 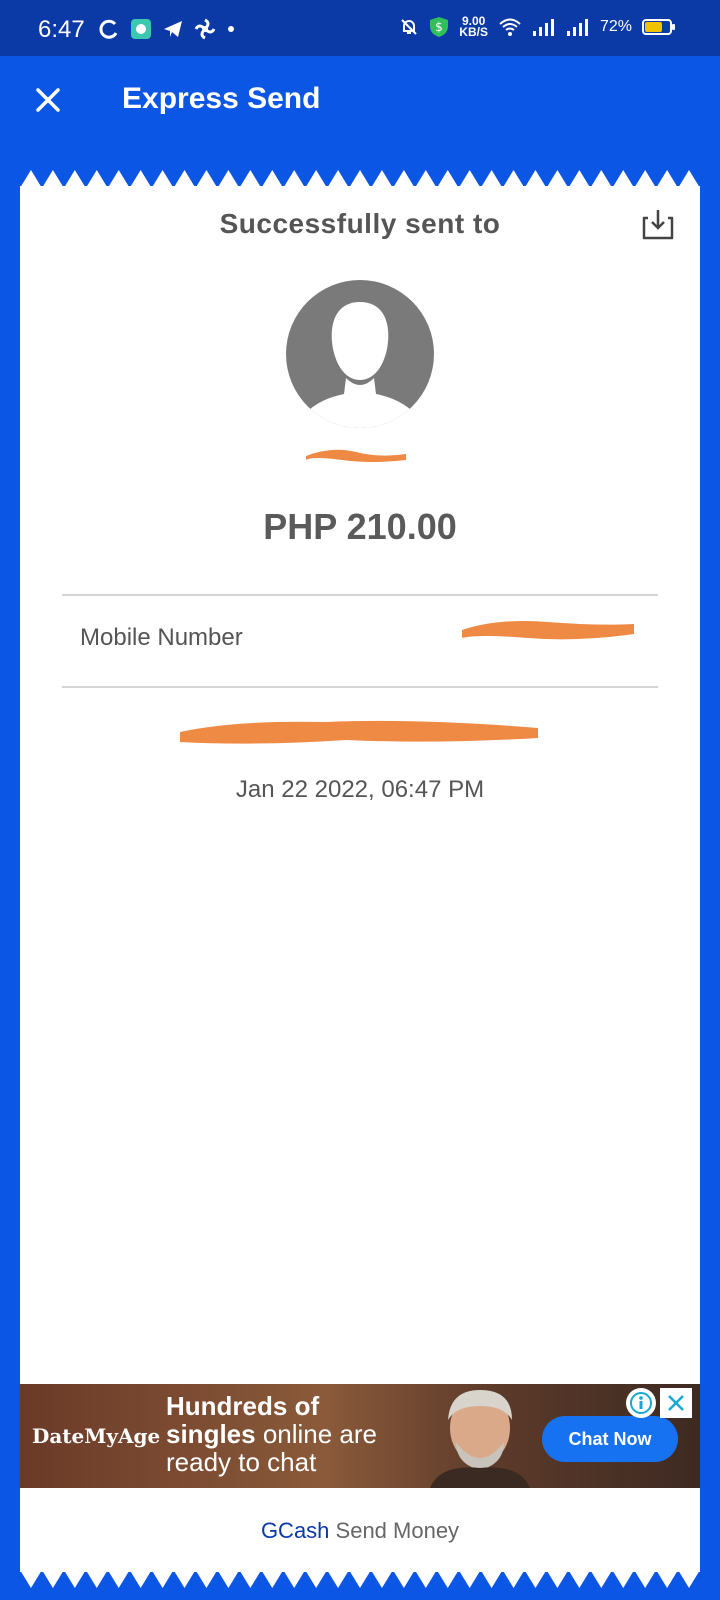 What do you see at coordinates (221, 98) in the screenshot?
I see `page-title: Express Send` at bounding box center [221, 98].